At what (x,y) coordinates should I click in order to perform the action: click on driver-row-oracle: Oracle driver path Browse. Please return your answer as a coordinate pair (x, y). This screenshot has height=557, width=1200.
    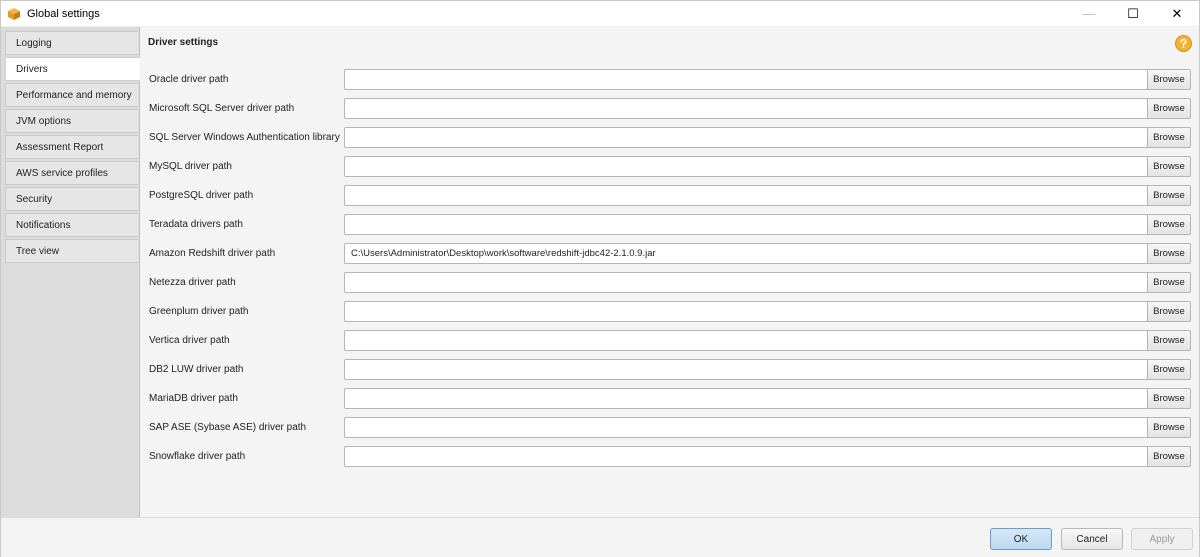
    Looking at the image, I should click on (670, 83).